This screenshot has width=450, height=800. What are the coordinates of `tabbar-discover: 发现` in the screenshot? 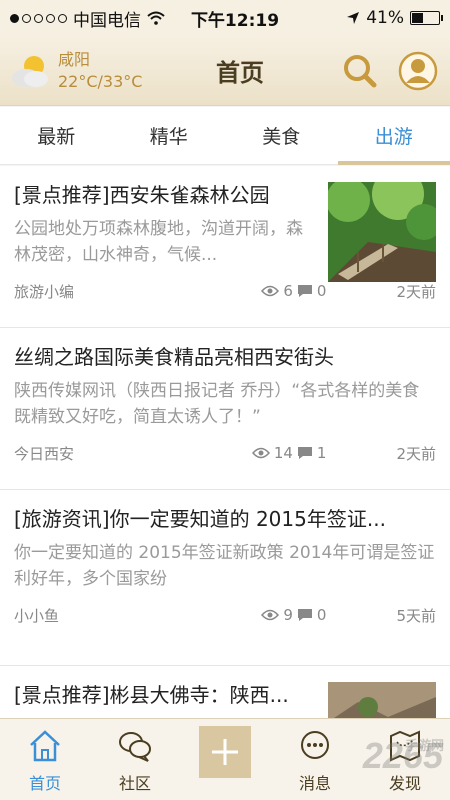 It's located at (405, 759).